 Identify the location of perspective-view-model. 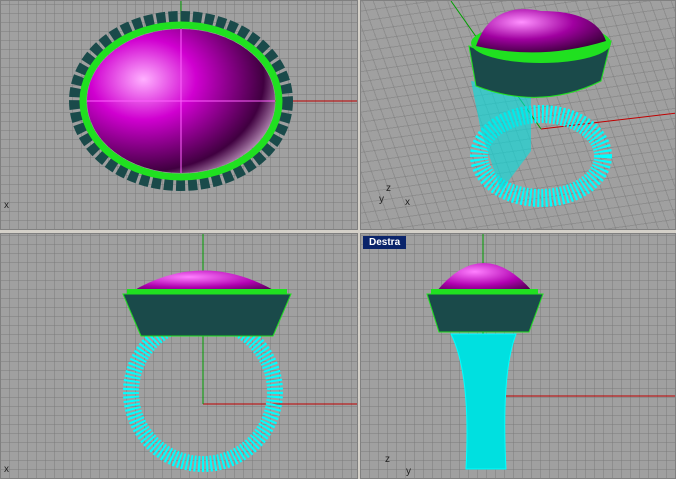
(562, 104).